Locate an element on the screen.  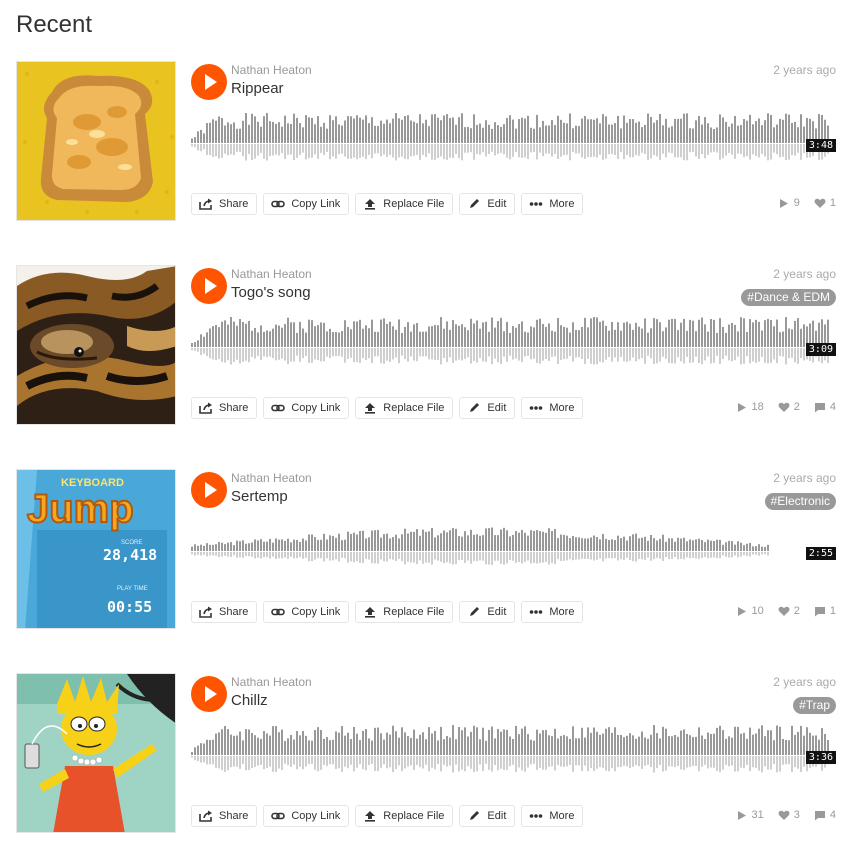
track-title: Sertemp is located at coordinates (259, 496).